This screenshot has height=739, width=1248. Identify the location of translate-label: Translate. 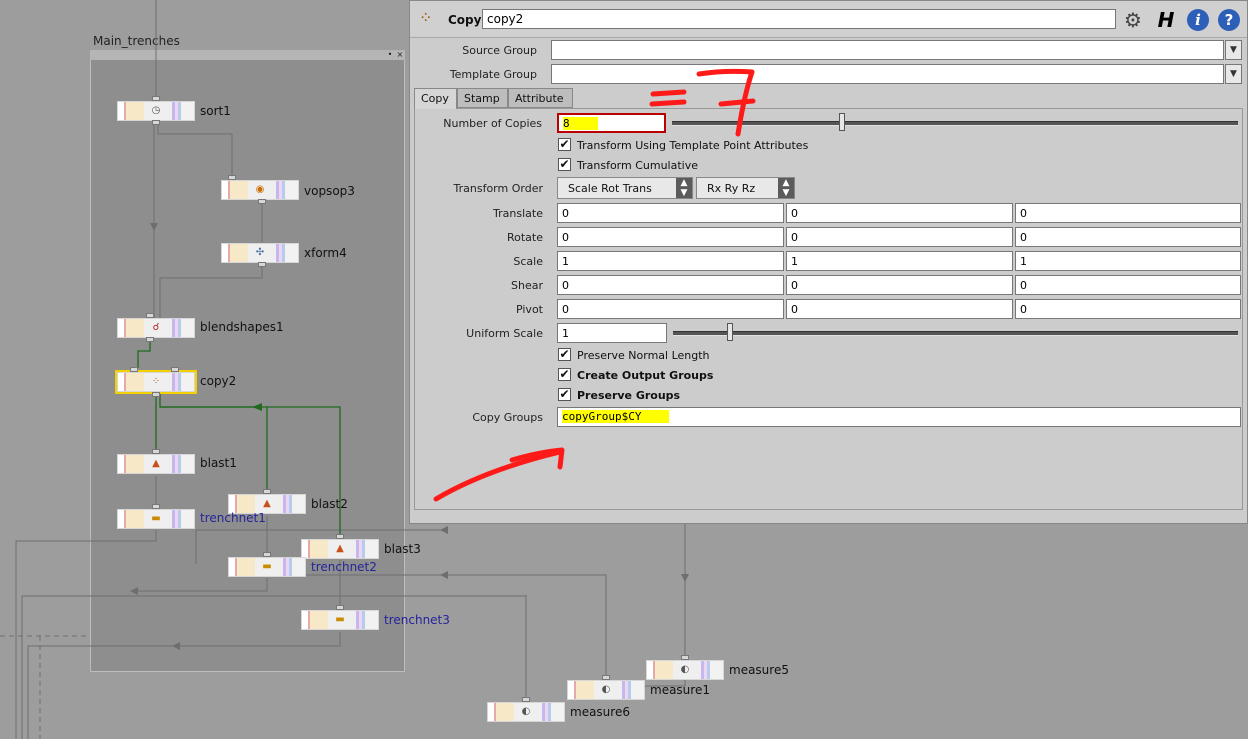
(518, 213).